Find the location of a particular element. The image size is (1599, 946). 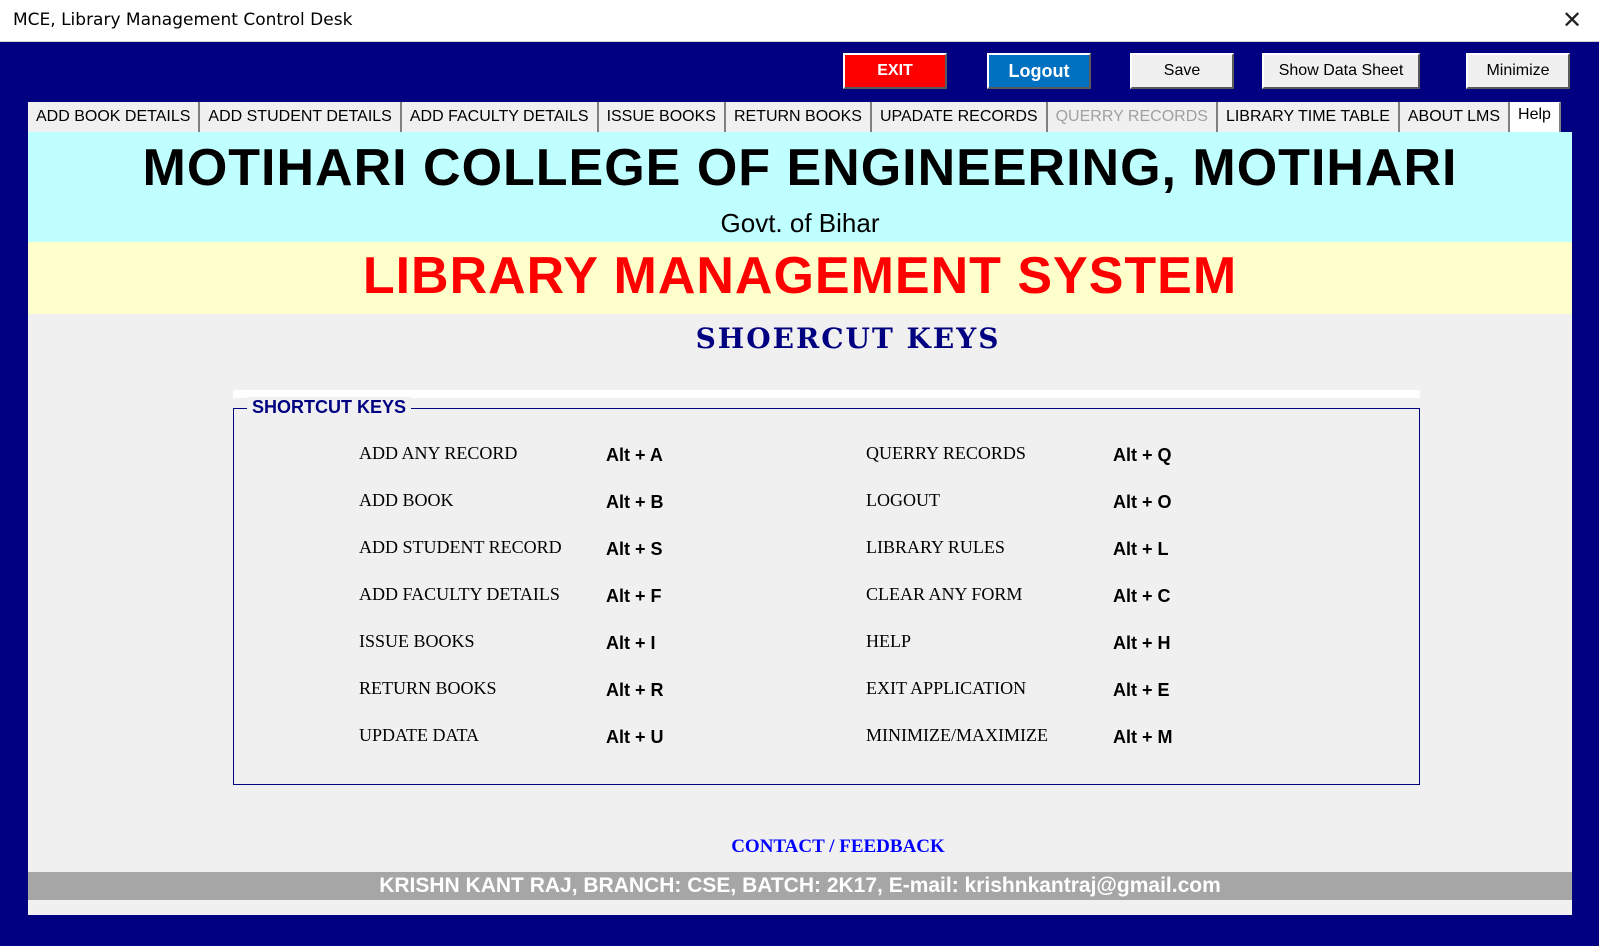

shortcut-label: ADD ANY RECORD is located at coordinates (438, 453).